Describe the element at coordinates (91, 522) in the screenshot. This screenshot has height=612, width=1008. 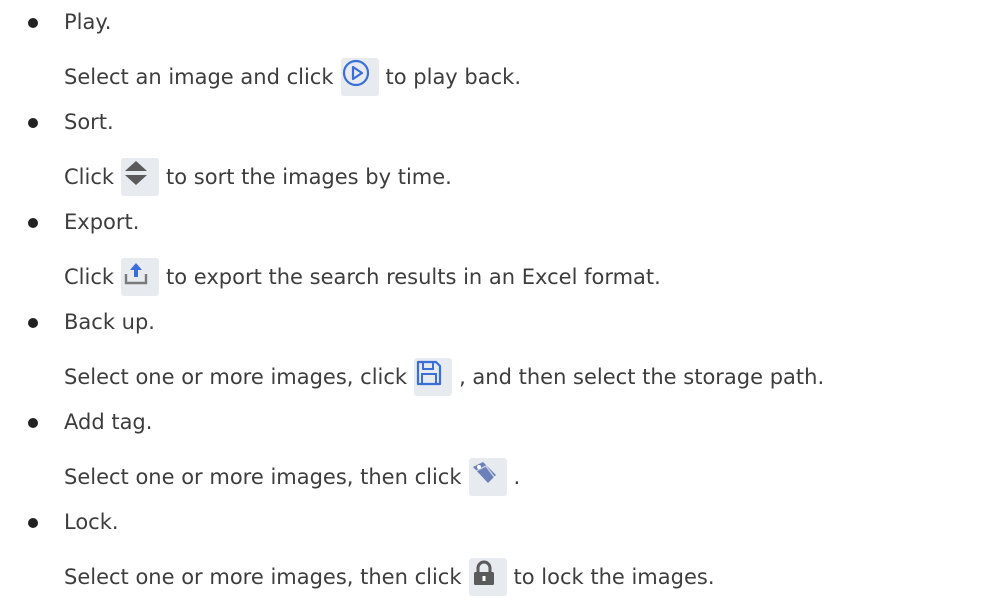
I see `item-title: Lock.` at that location.